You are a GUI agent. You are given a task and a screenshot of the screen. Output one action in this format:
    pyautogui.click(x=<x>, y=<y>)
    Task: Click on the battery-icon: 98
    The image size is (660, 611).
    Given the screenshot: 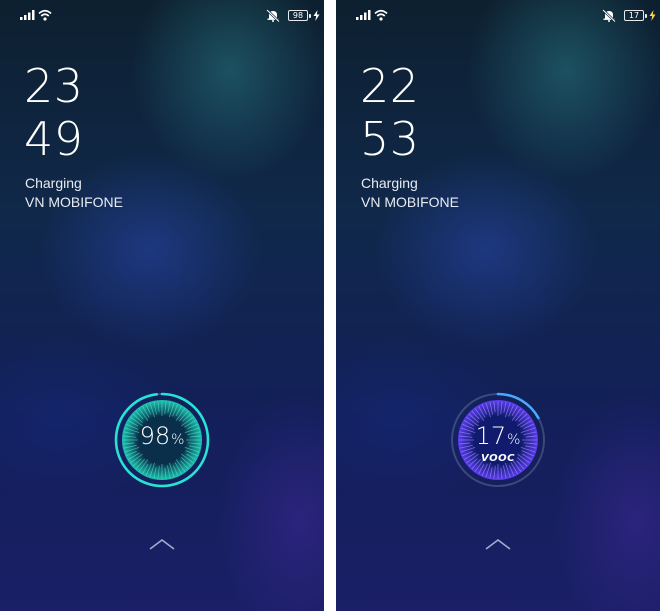 What is the action you would take?
    pyautogui.click(x=299, y=15)
    